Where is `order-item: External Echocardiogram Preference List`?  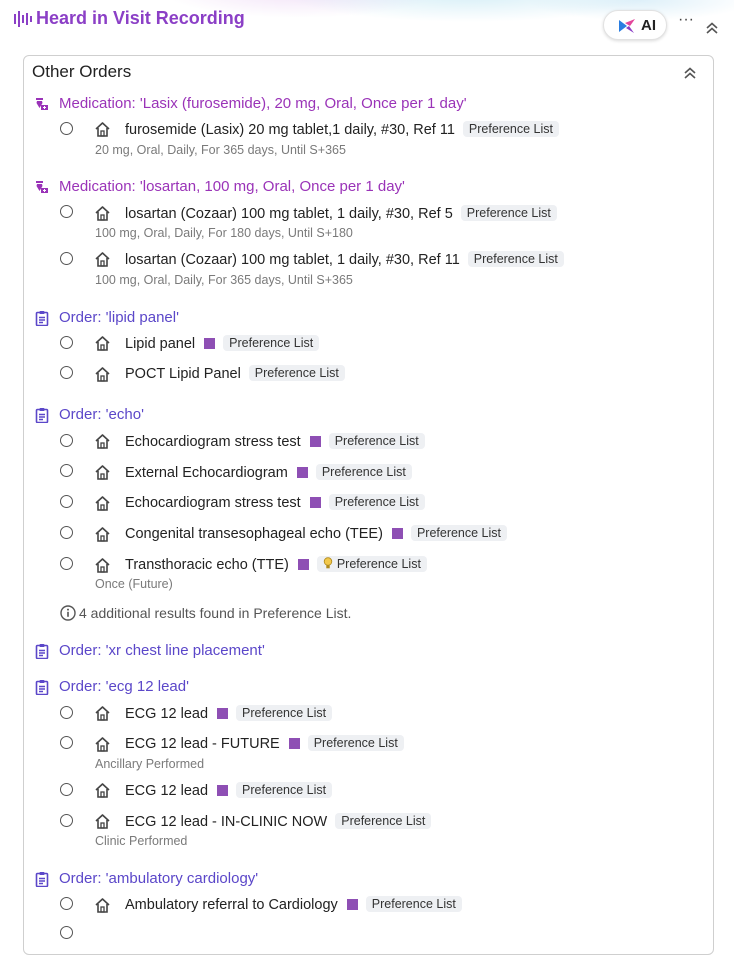 order-item: External Echocardiogram Preference List is located at coordinates (268, 472).